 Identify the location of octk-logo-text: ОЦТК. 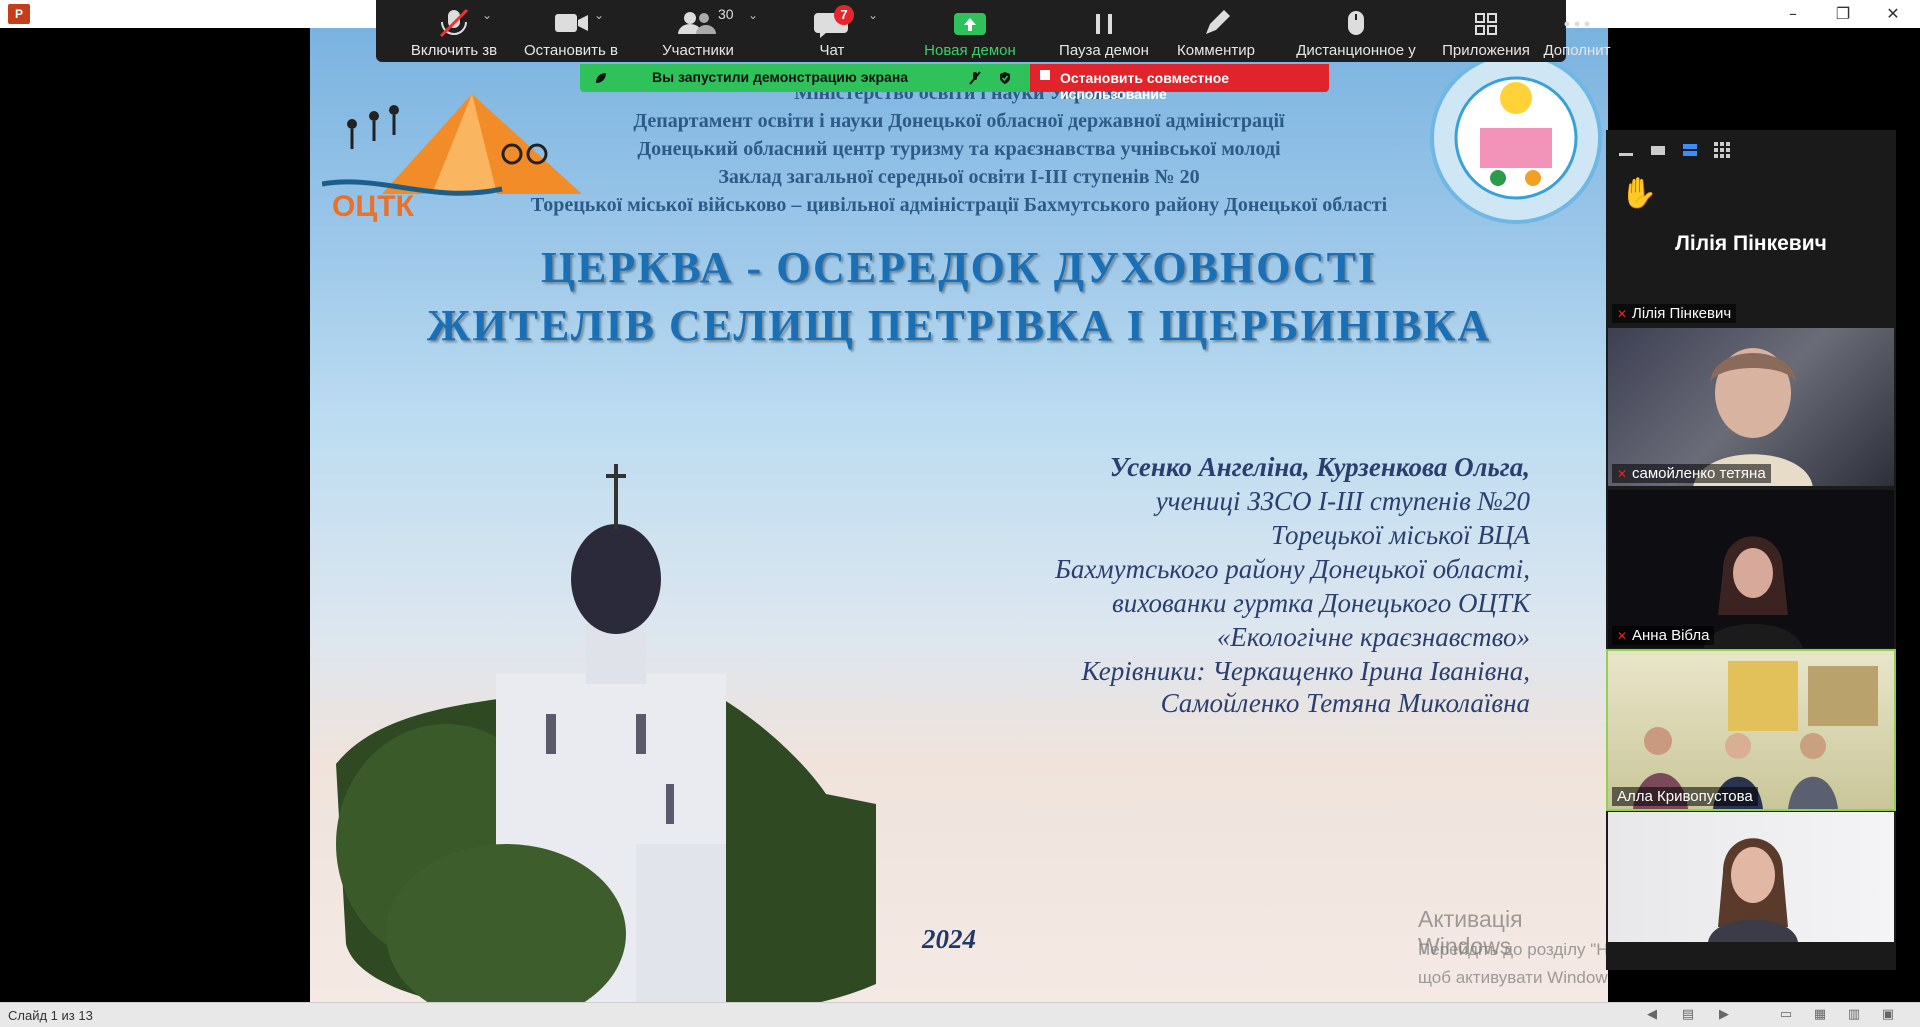
(373, 206).